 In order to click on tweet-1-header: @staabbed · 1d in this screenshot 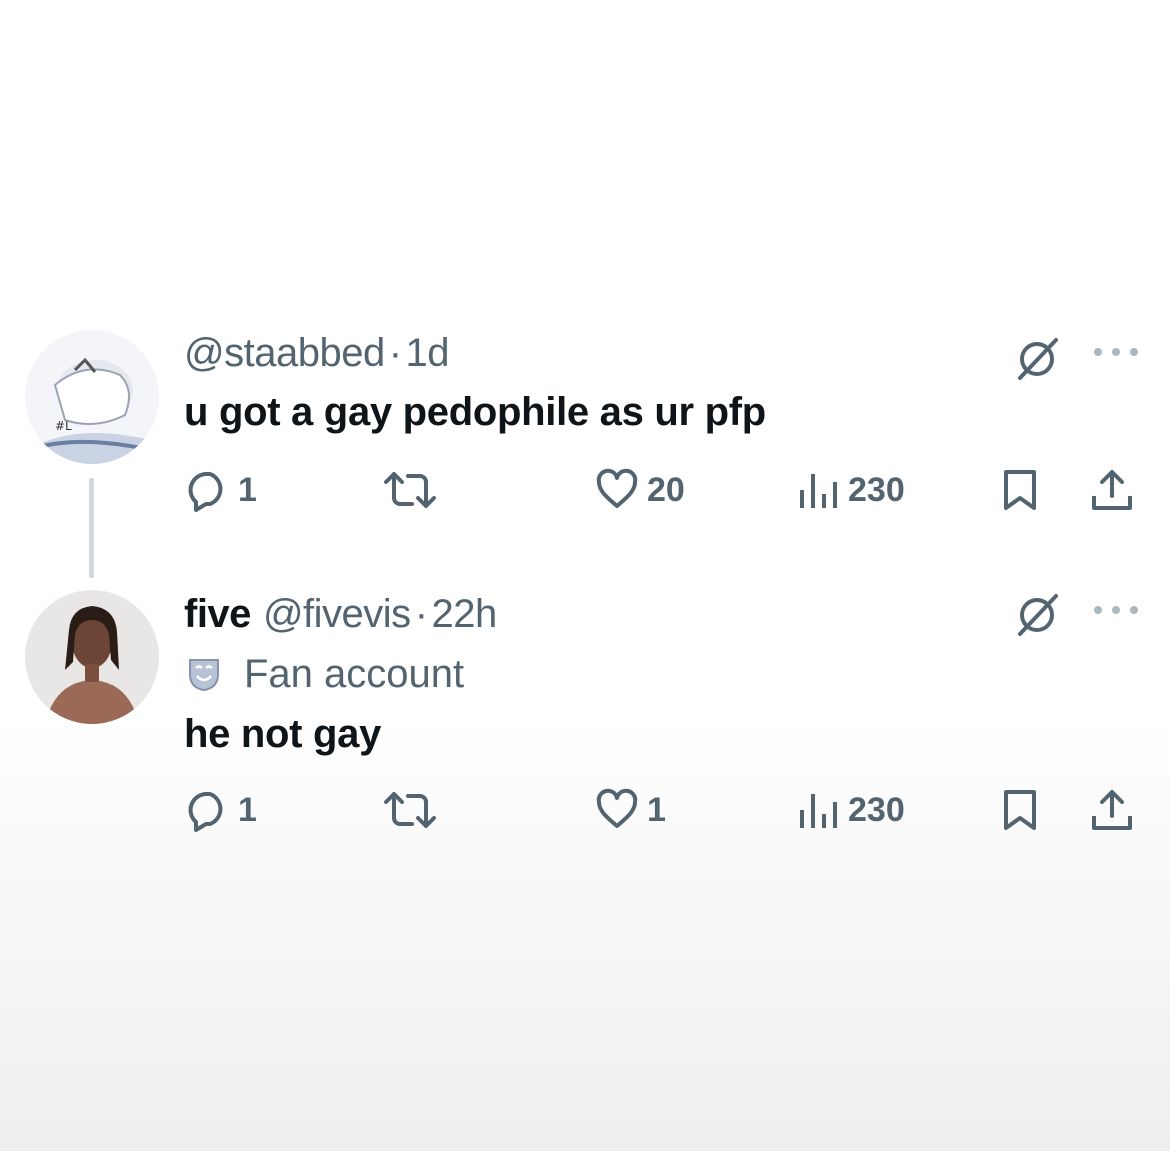, I will do `click(317, 353)`.